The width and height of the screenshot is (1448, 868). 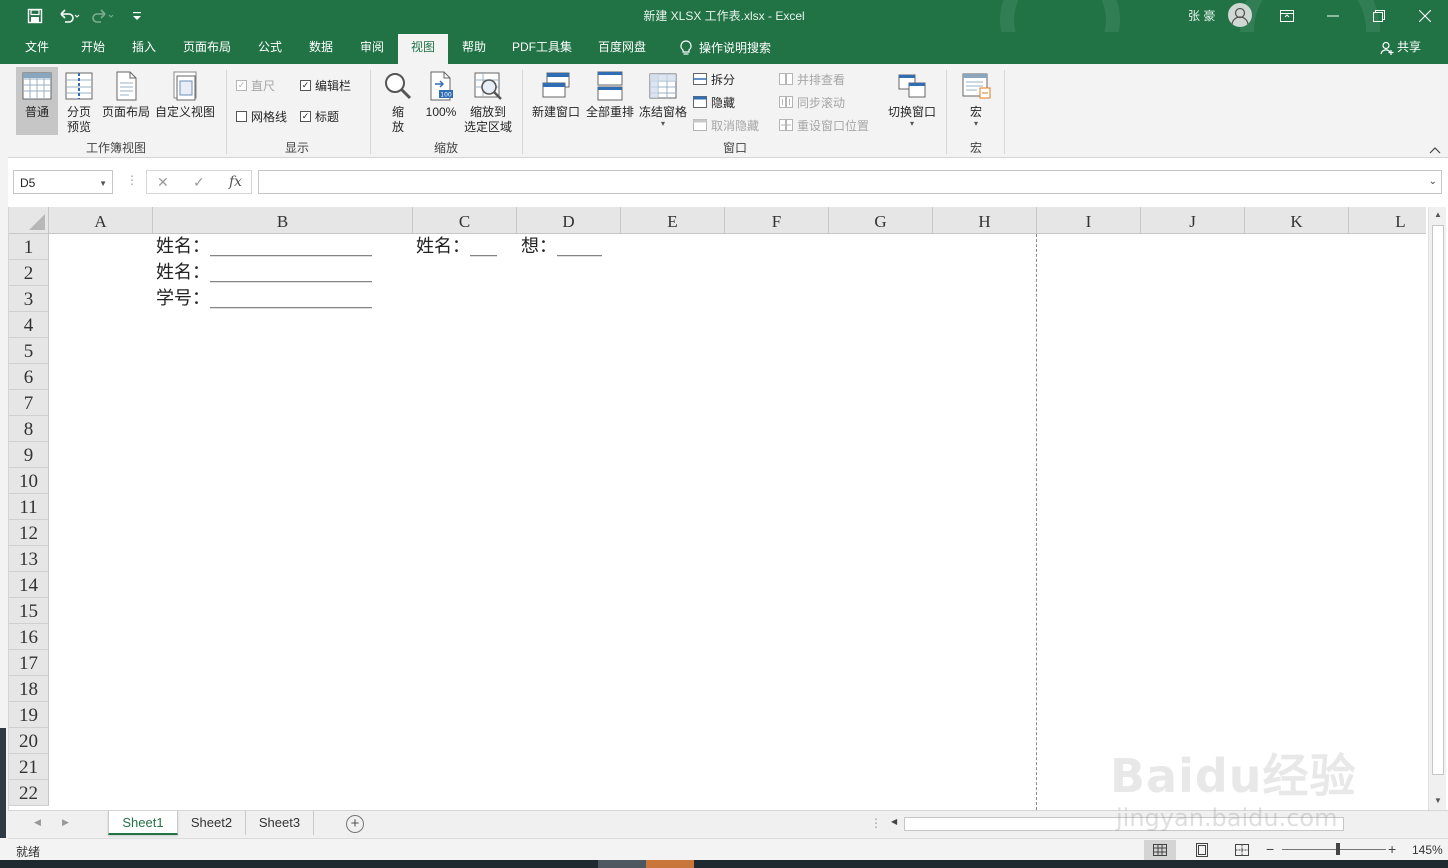 I want to click on vertical-scroll-thumb, so click(x=1438, y=500).